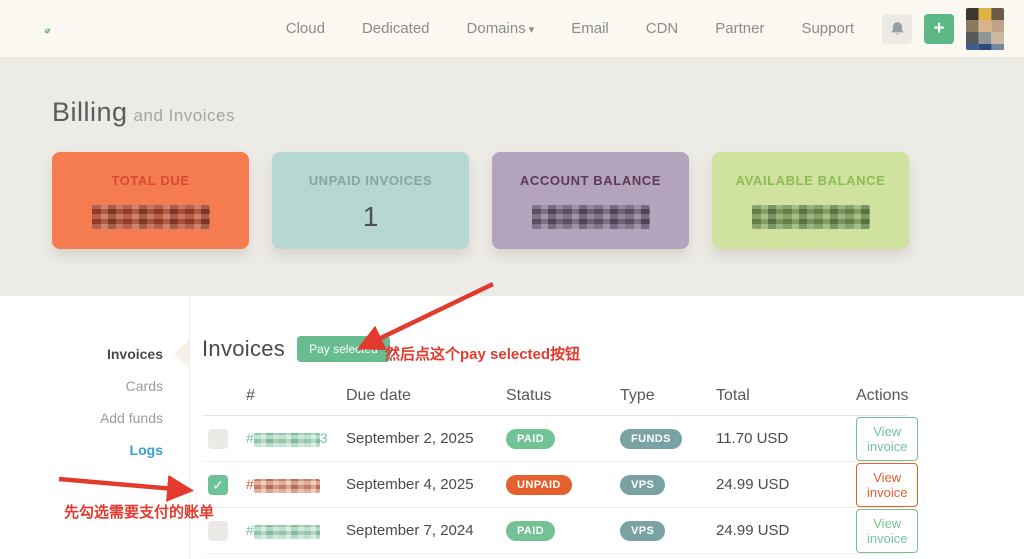  What do you see at coordinates (662, 28) in the screenshot?
I see `nav-item-cdn: CDN` at bounding box center [662, 28].